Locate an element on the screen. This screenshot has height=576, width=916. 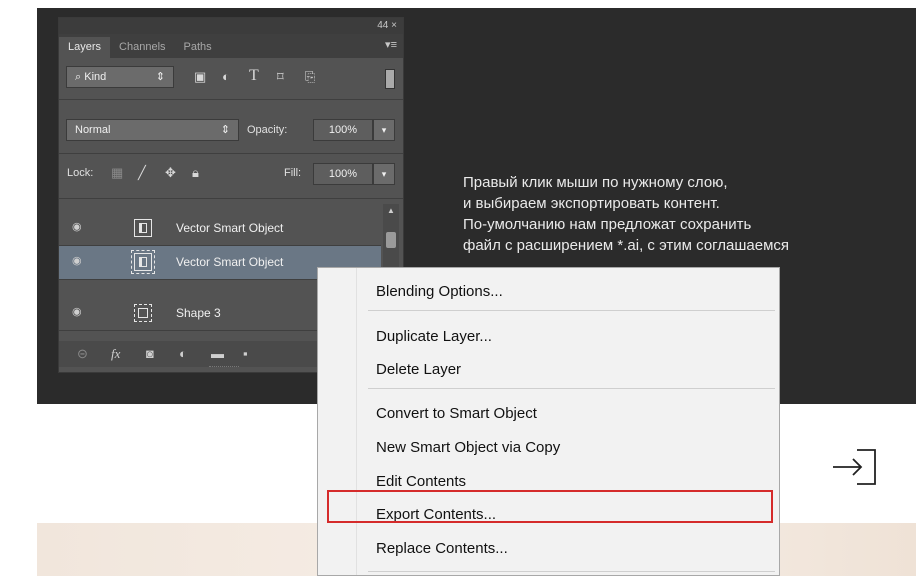
mask-icon: ◙ is located at coordinates (150, 353).